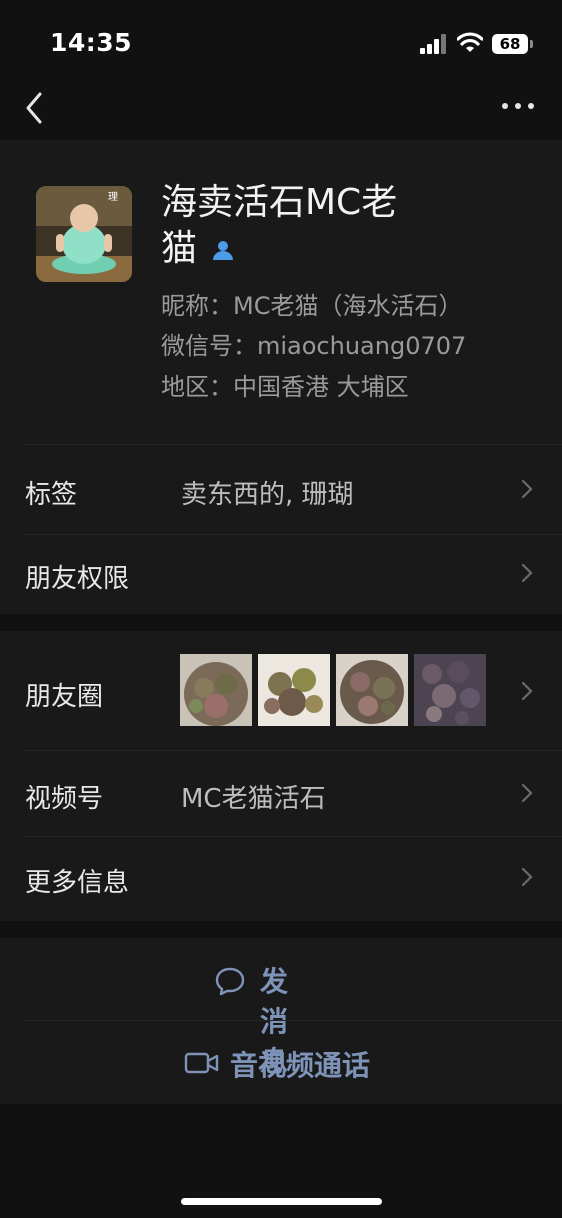  I want to click on person-icon, so click(223, 250).